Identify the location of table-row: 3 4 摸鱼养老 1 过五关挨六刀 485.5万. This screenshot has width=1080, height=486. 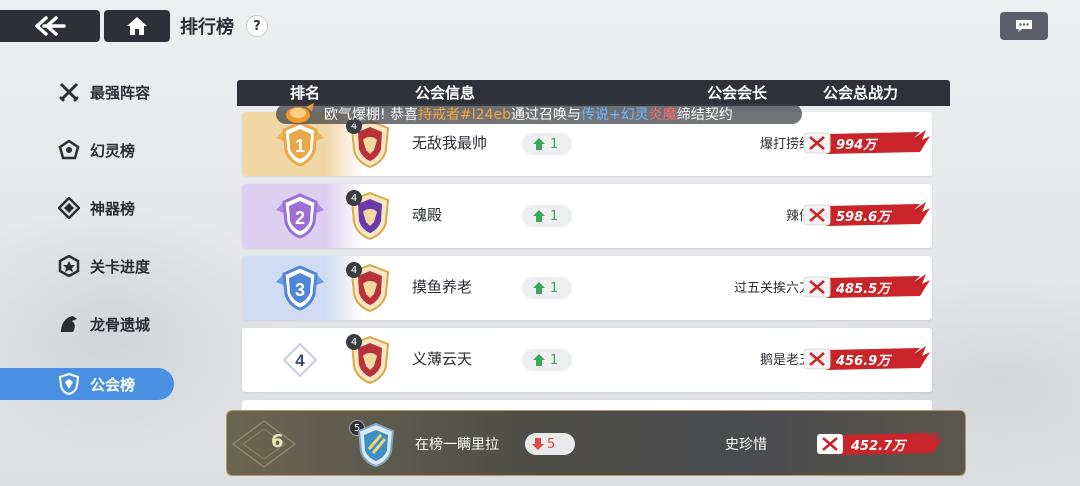
(587, 288).